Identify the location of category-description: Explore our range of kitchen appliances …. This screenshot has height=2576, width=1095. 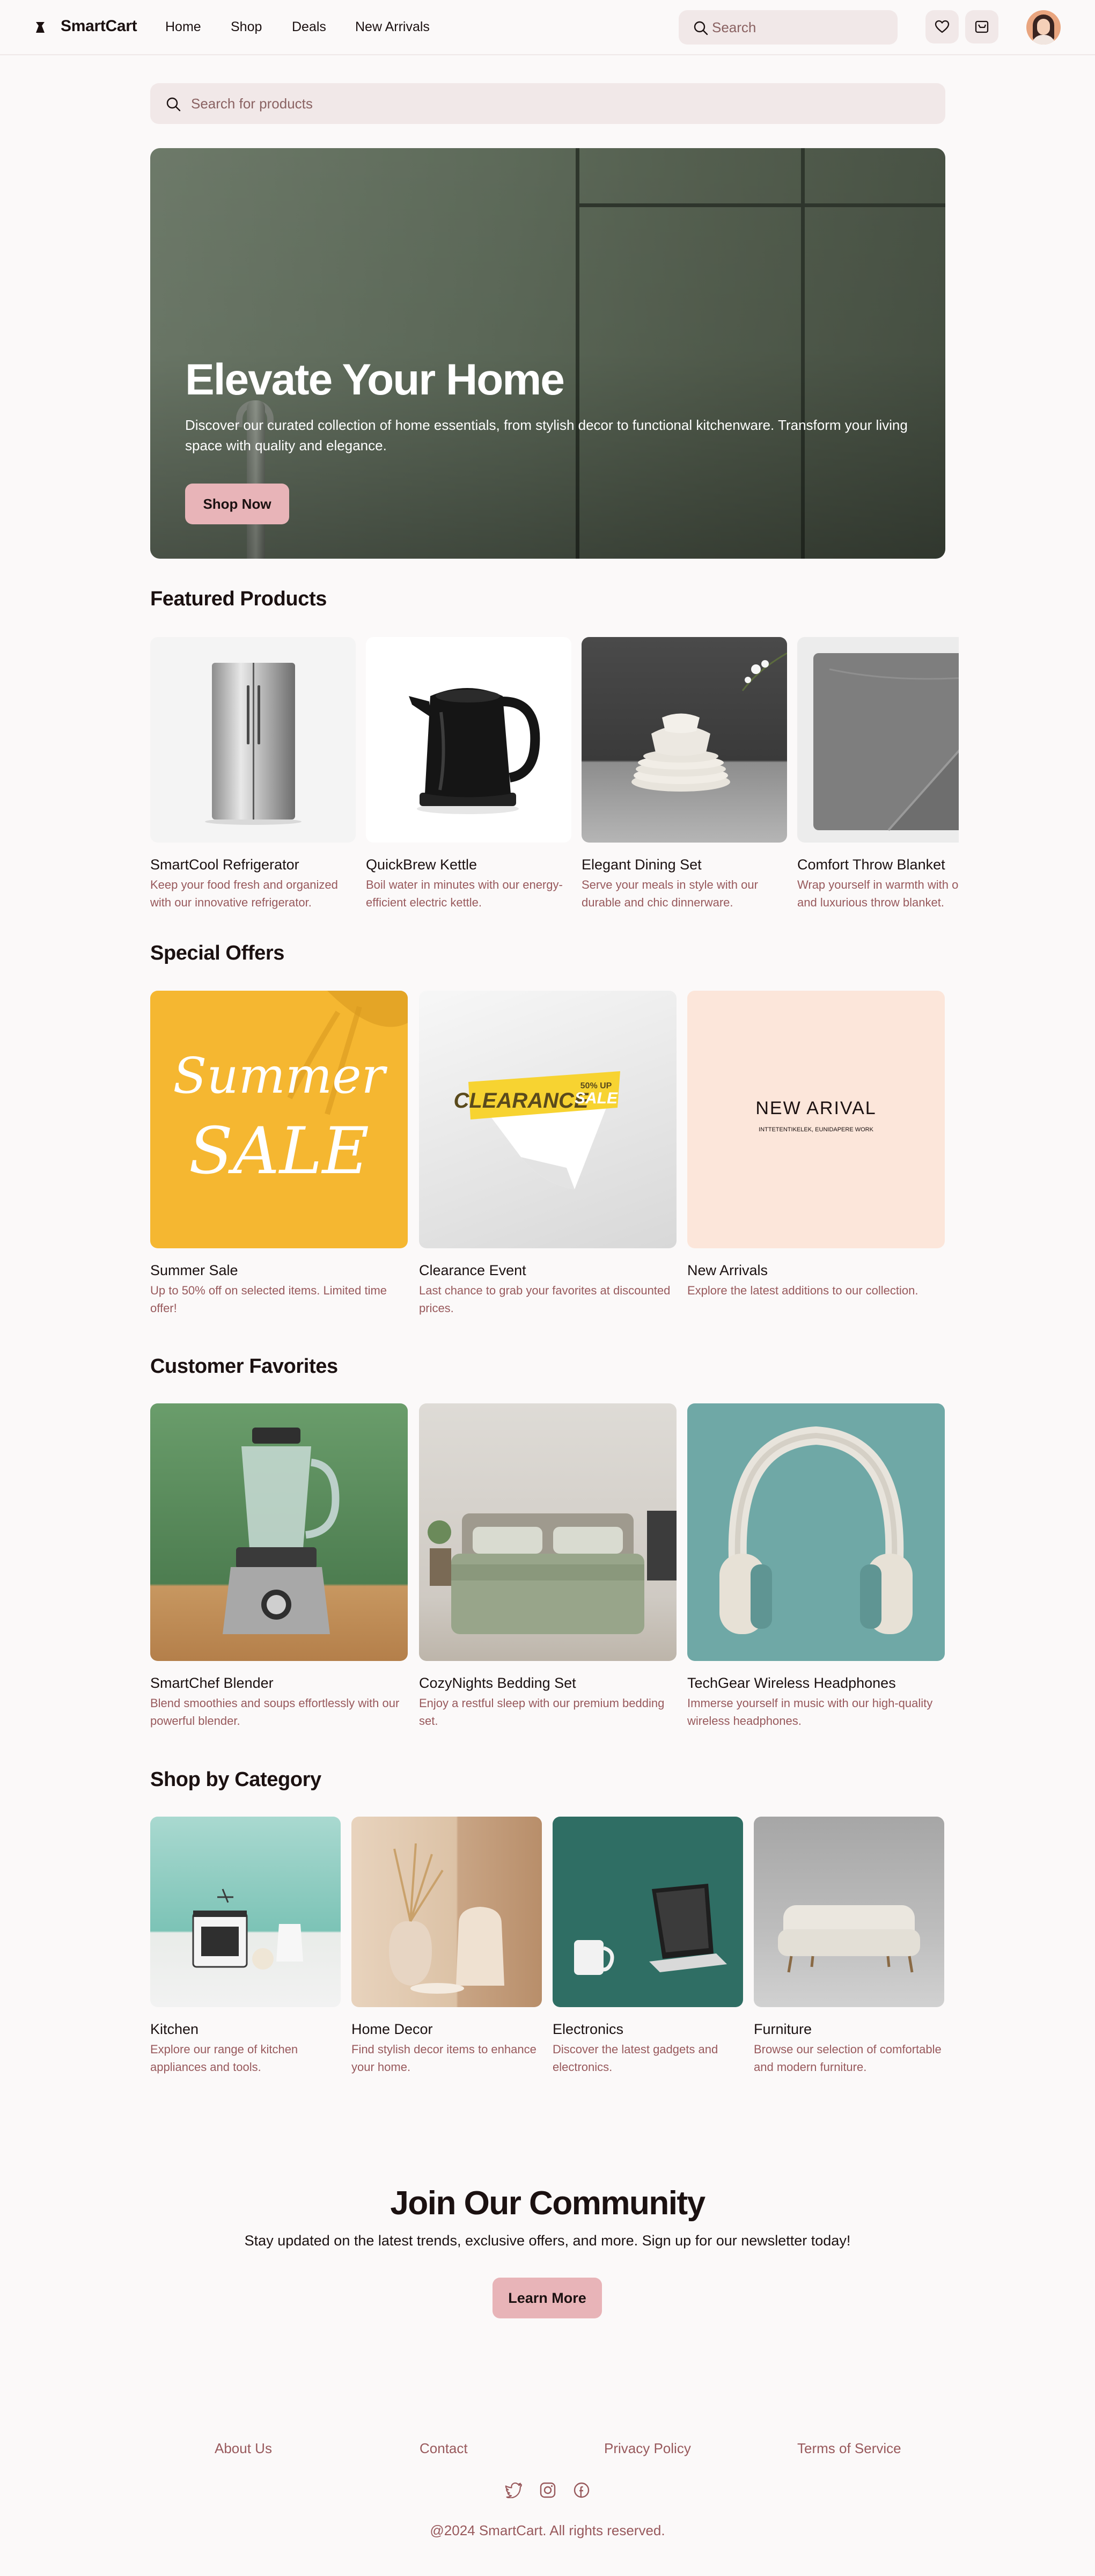
(224, 2058).